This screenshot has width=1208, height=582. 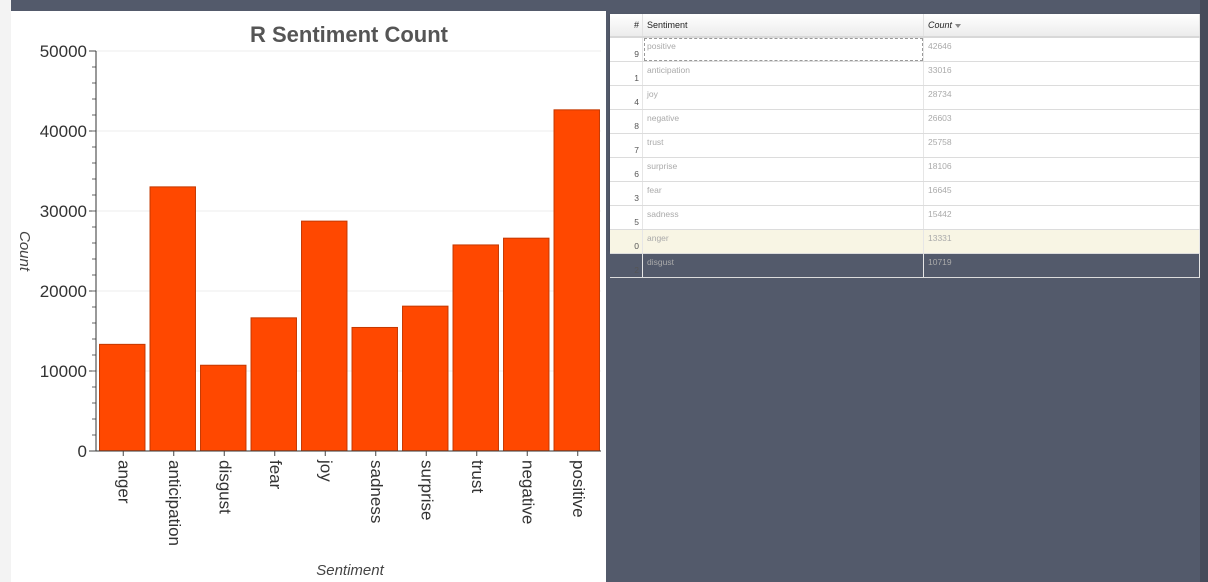 What do you see at coordinates (374, 389) in the screenshot?
I see `bar-sadness` at bounding box center [374, 389].